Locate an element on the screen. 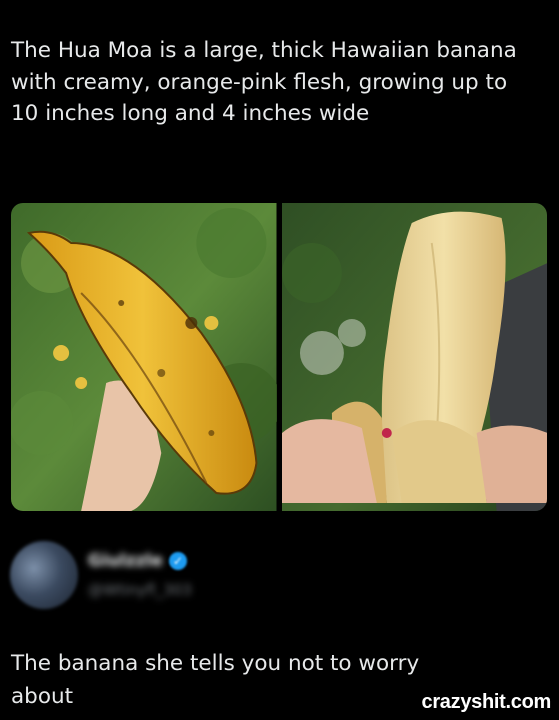 This screenshot has width=559, height=720. watermark-logo: crazyshit.com is located at coordinates (486, 702).